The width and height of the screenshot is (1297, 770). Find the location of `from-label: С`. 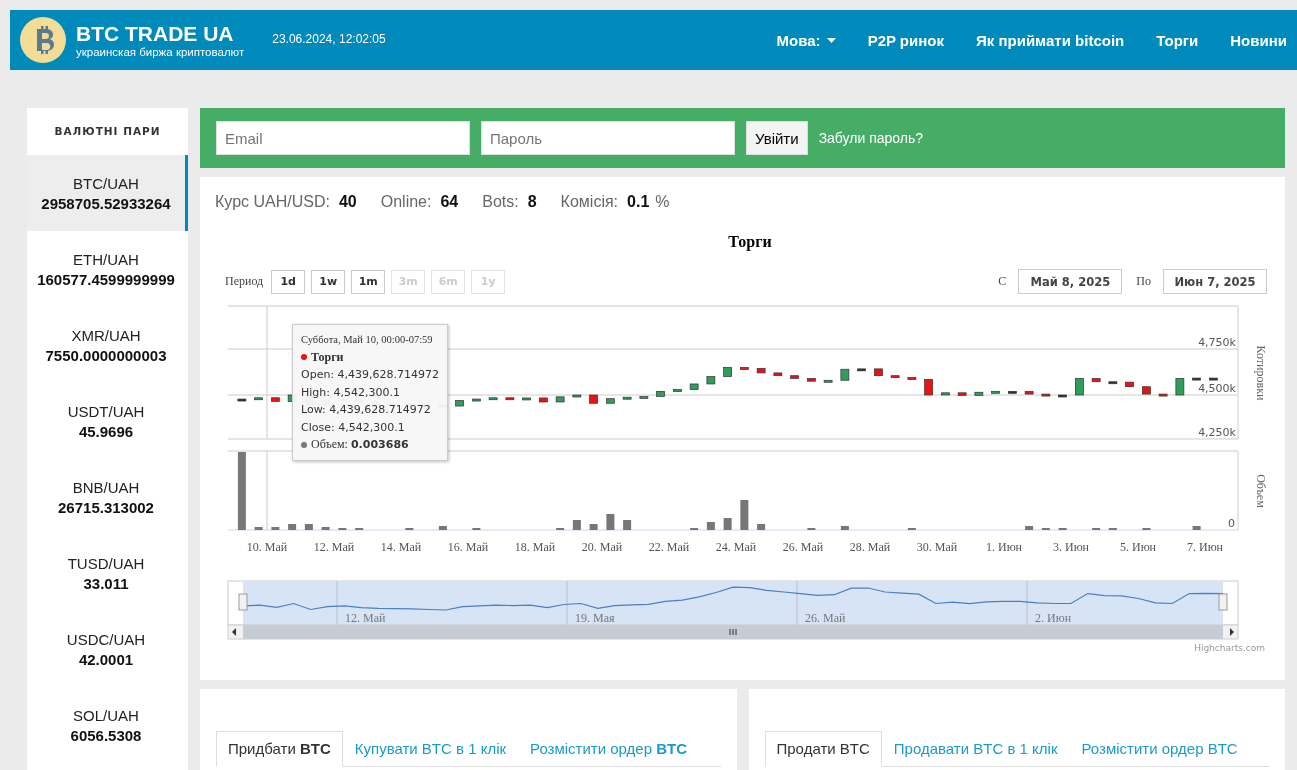

from-label: С is located at coordinates (1002, 281).